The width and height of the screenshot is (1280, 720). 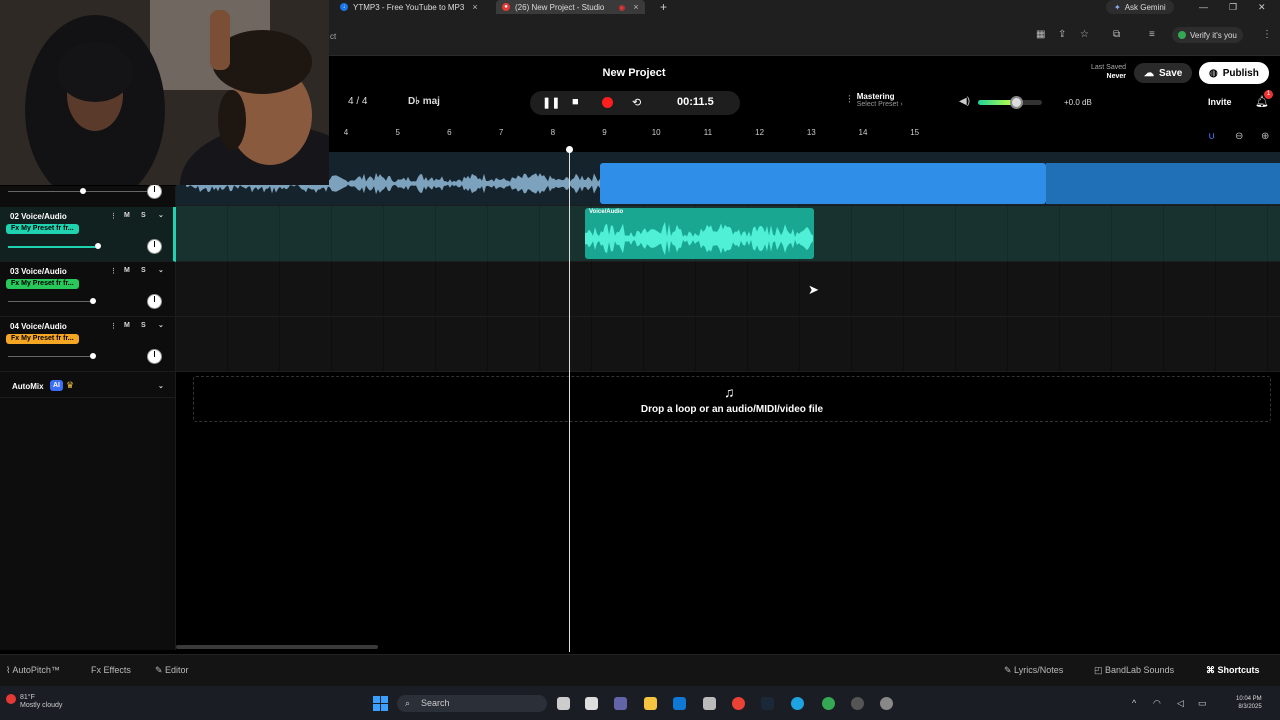 What do you see at coordinates (551, 102) in the screenshot?
I see `pause-icon: ❚❚` at bounding box center [551, 102].